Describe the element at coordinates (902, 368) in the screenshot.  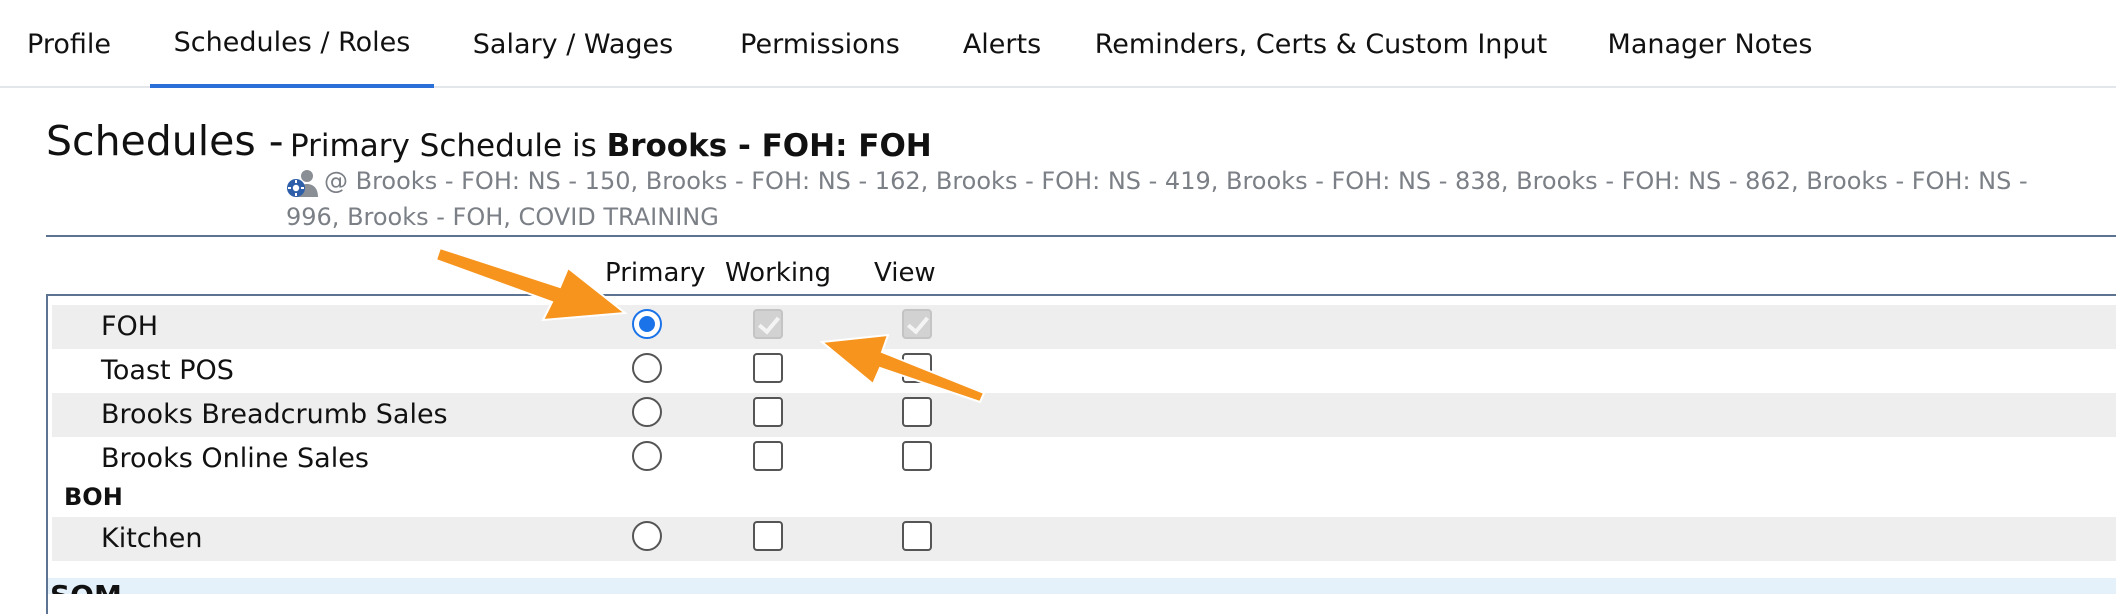
I see `annotation-arrow-working` at that location.